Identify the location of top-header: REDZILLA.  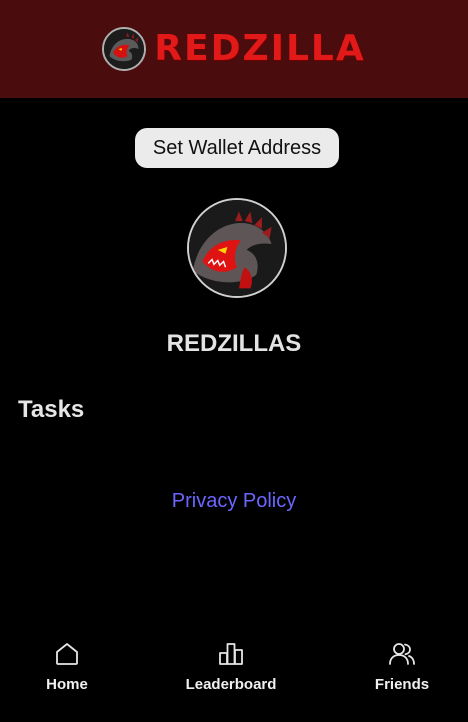
(234, 49).